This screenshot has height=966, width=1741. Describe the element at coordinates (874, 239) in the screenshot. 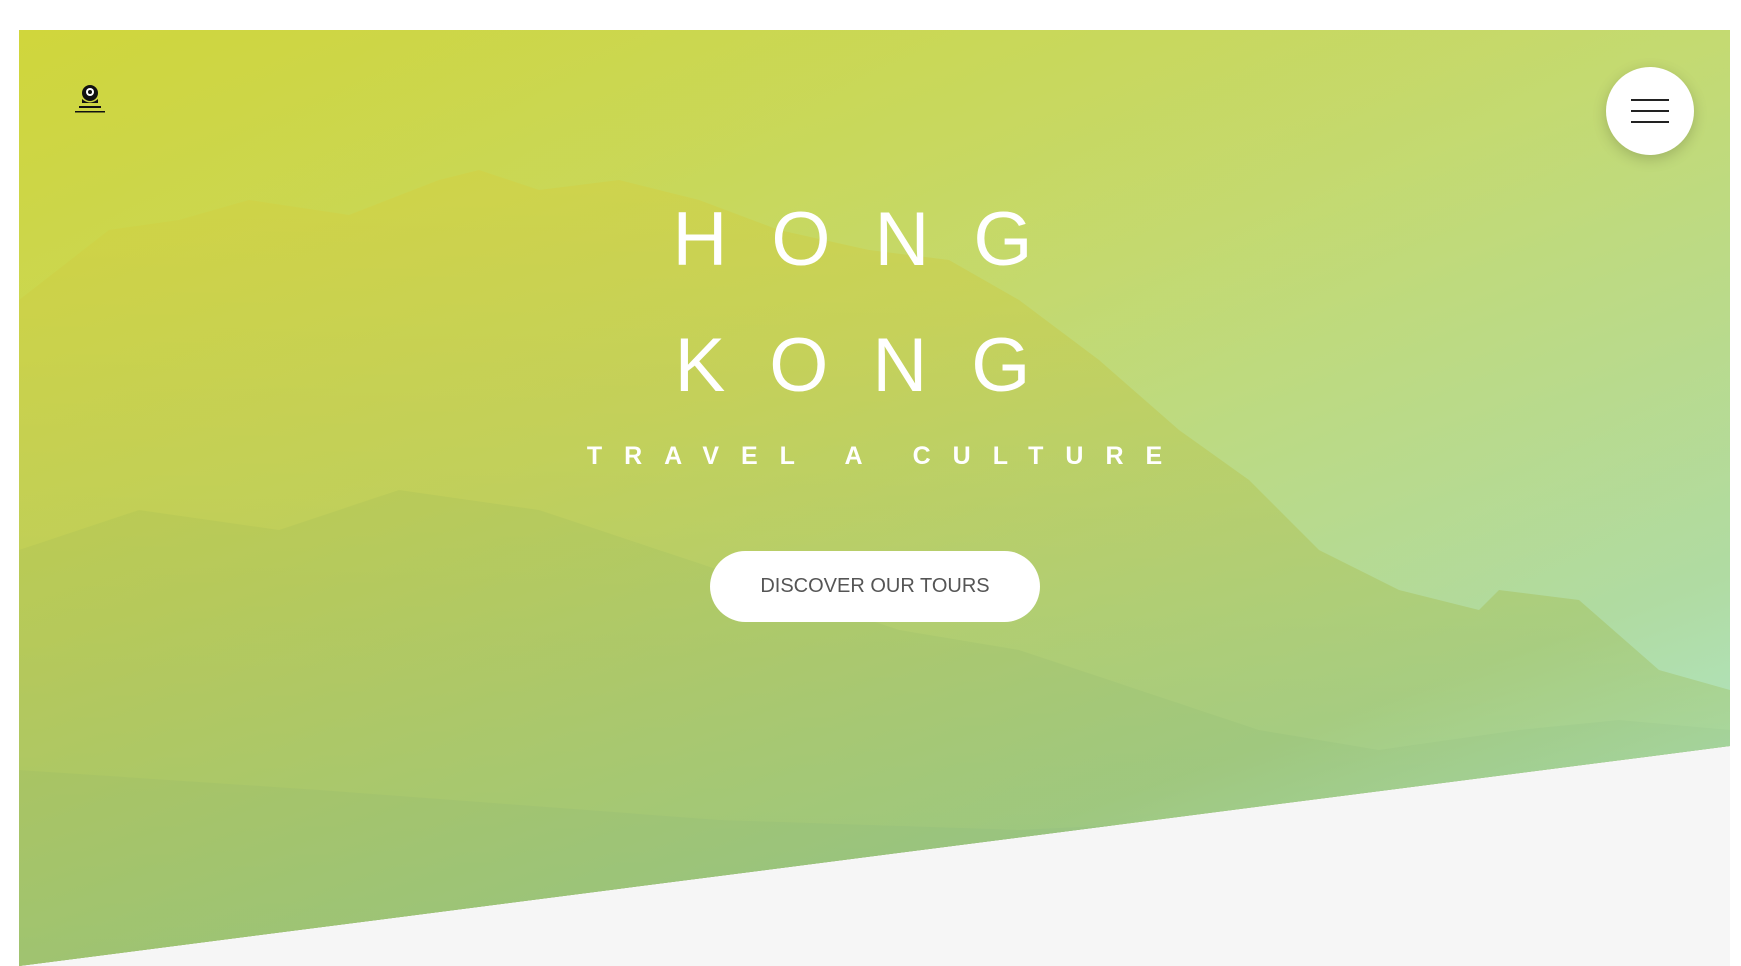

I see `hero-title-line-1: HONG` at that location.